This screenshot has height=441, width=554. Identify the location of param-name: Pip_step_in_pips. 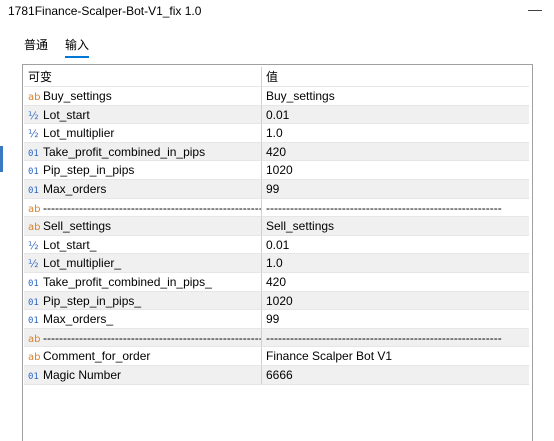
(89, 170).